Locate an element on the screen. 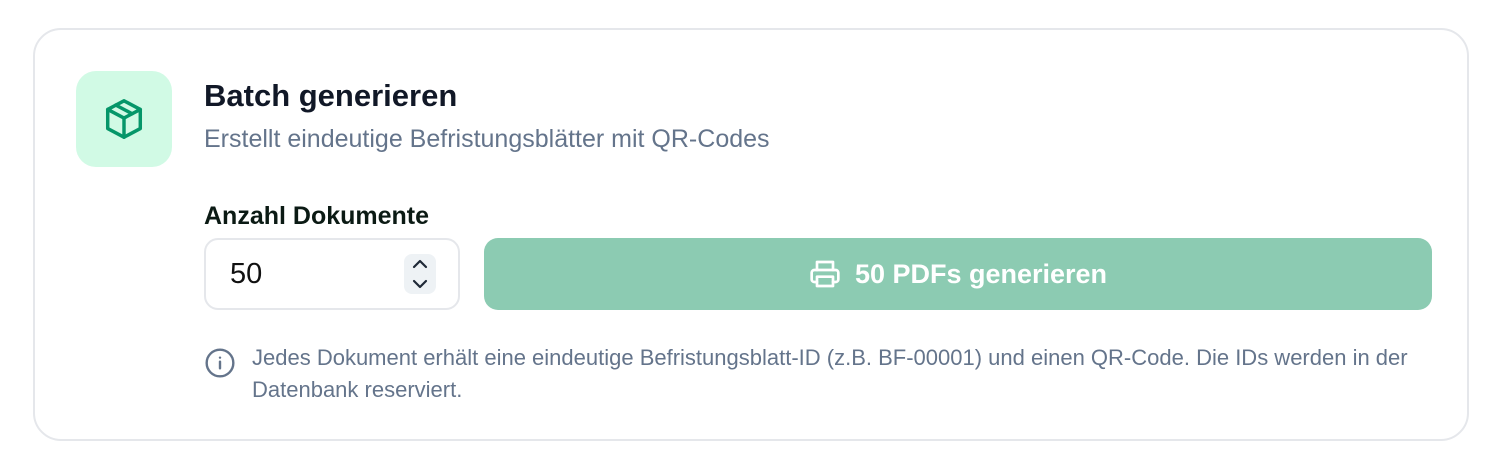 The image size is (1502, 470). chevron-down-icon is located at coordinates (420, 284).